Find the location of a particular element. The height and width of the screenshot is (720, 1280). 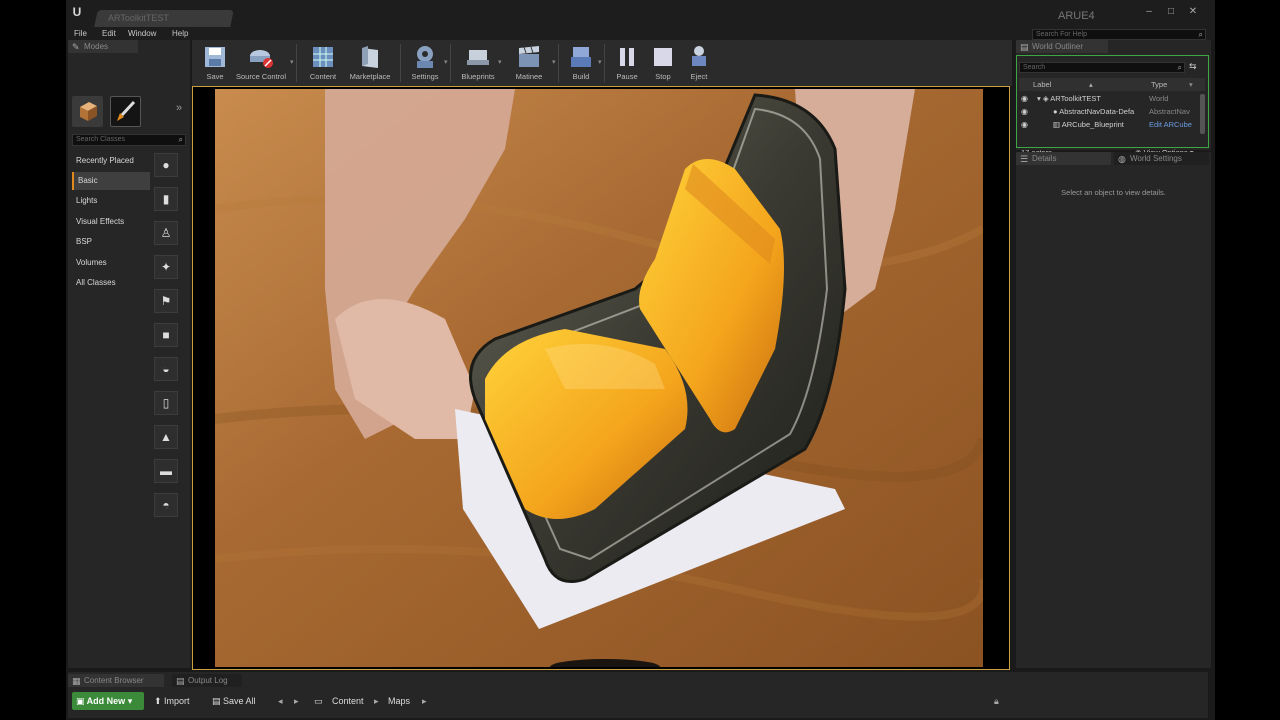

modes-tab: ✎ Modes is located at coordinates (103, 46).